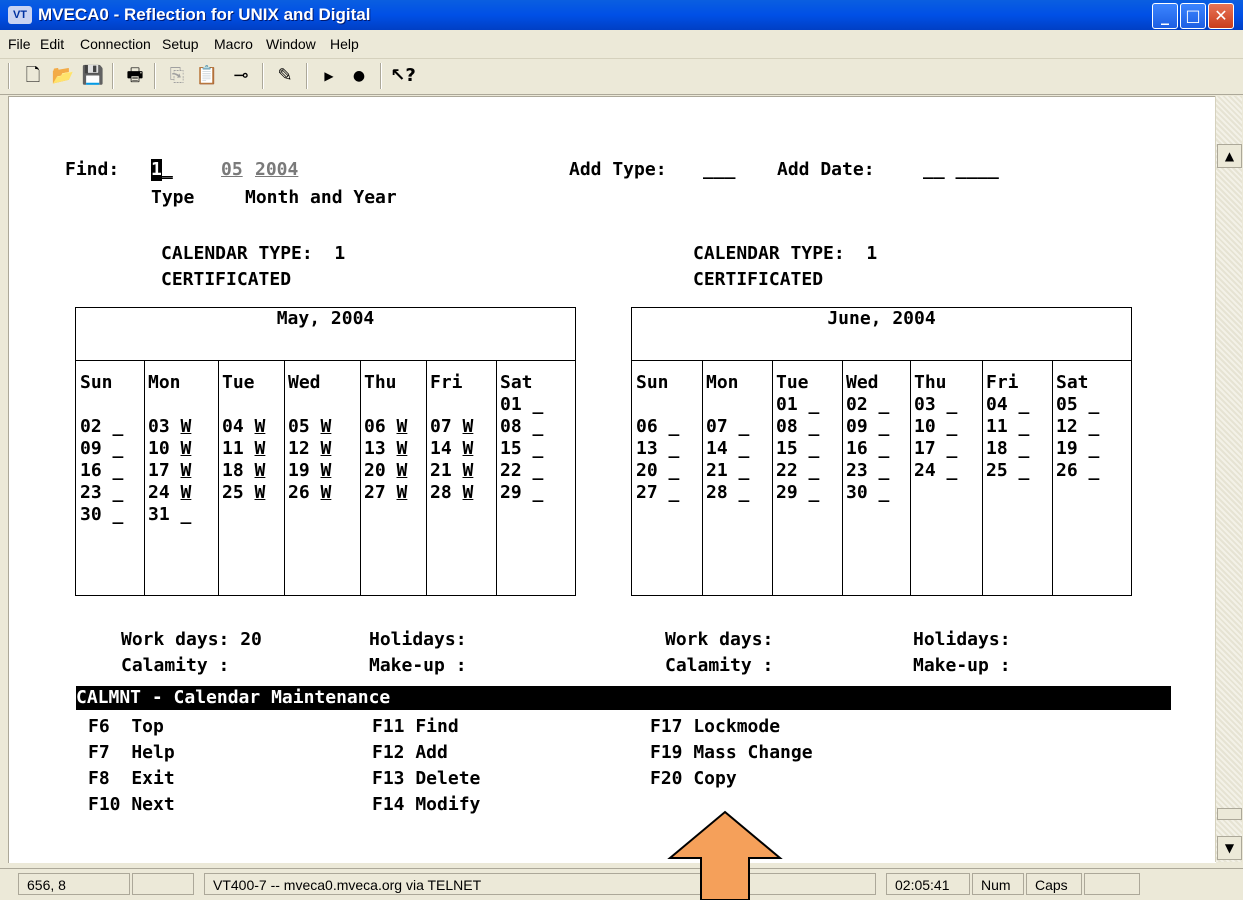 This screenshot has height=900, width=1243. I want to click on calendar-day-cell: 07 _, so click(727, 426).